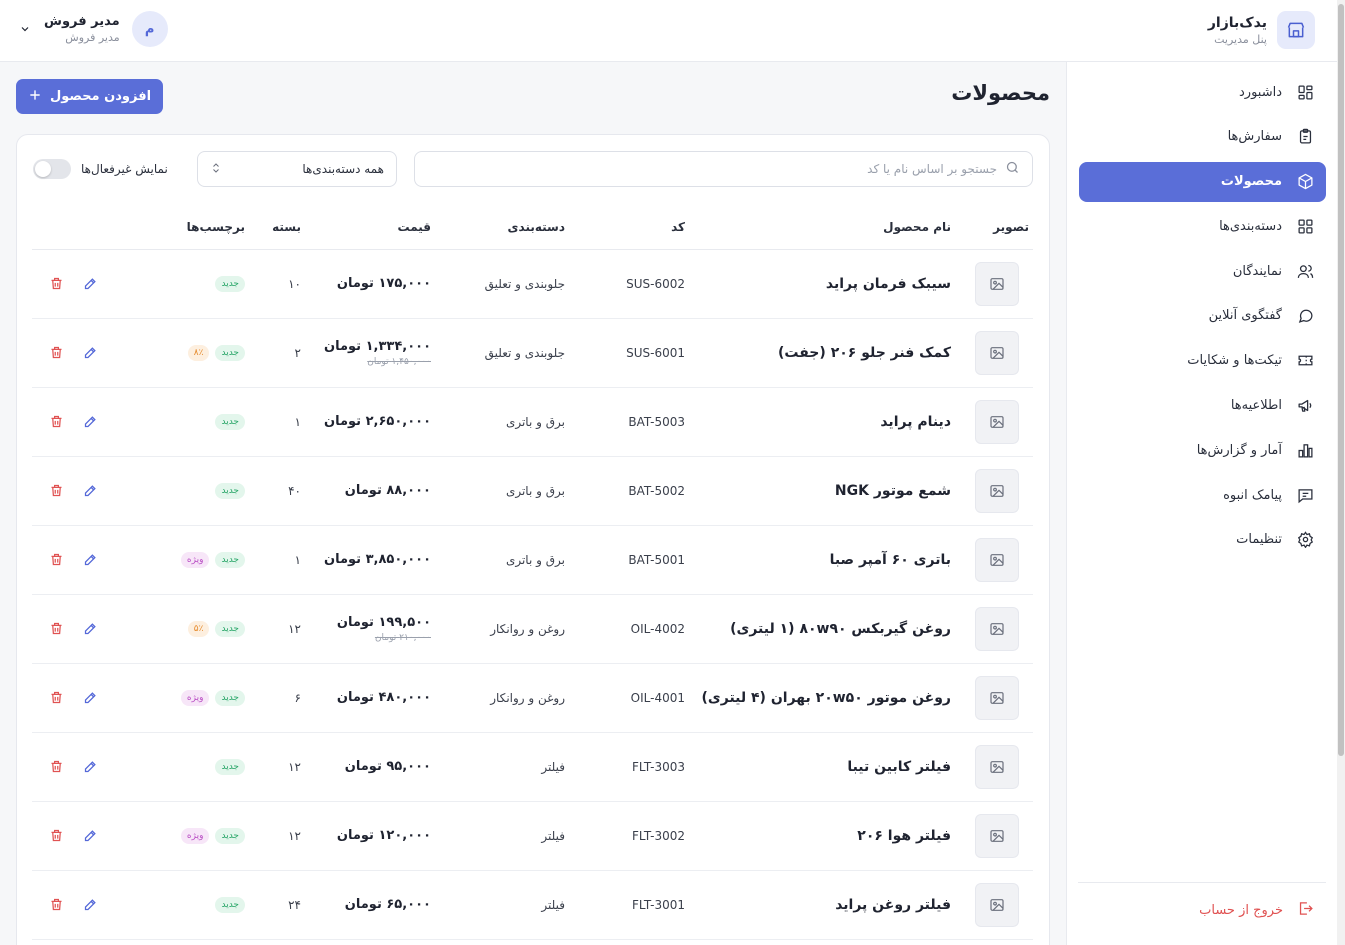  I want to click on product-code: OIL-4002, so click(657, 628).